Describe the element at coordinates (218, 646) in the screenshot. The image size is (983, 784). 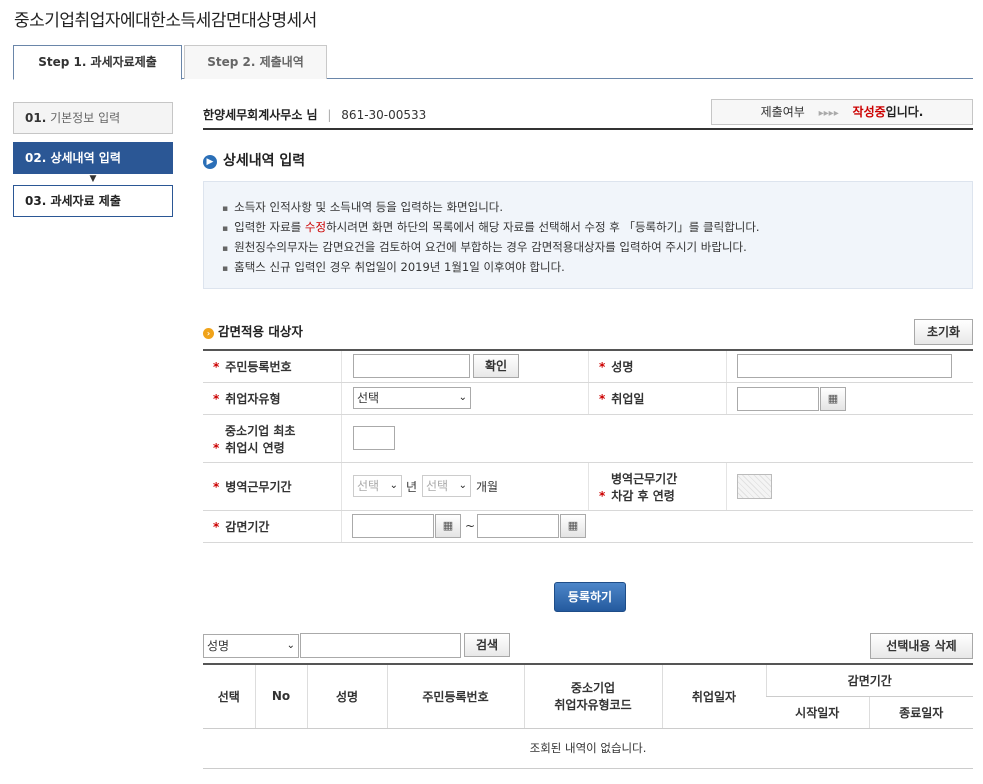
I see `select-value: 성명` at that location.